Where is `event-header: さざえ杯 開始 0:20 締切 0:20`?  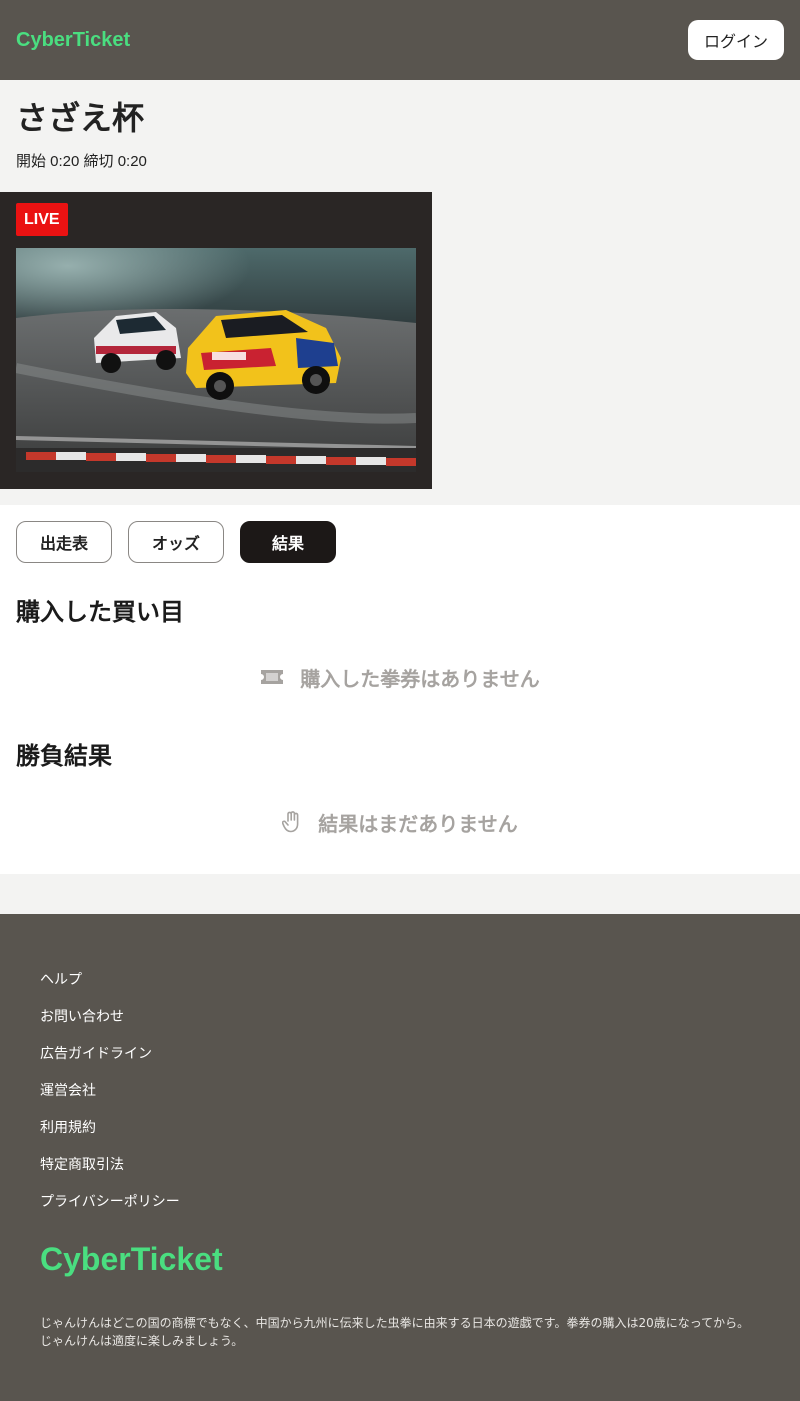 event-header: さざえ杯 開始 0:20 締切 0:20 is located at coordinates (400, 136).